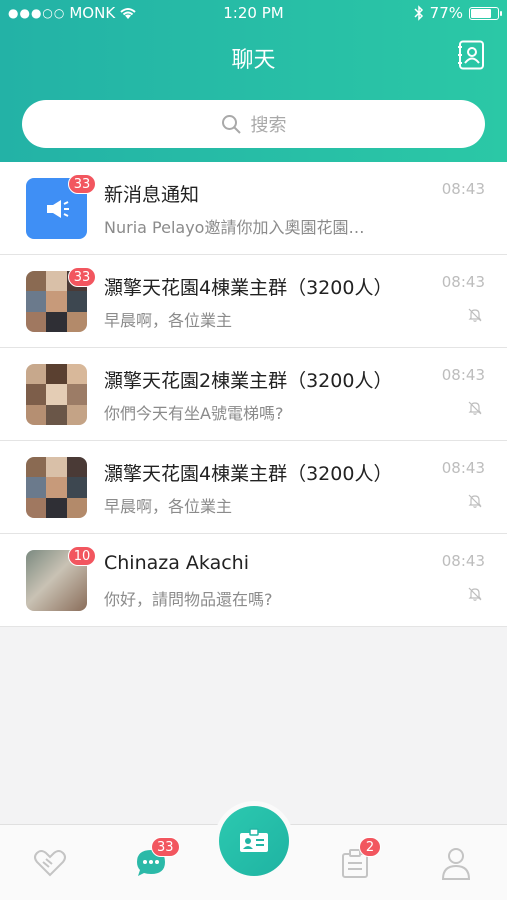  What do you see at coordinates (231, 124) in the screenshot?
I see `search-icon` at bounding box center [231, 124].